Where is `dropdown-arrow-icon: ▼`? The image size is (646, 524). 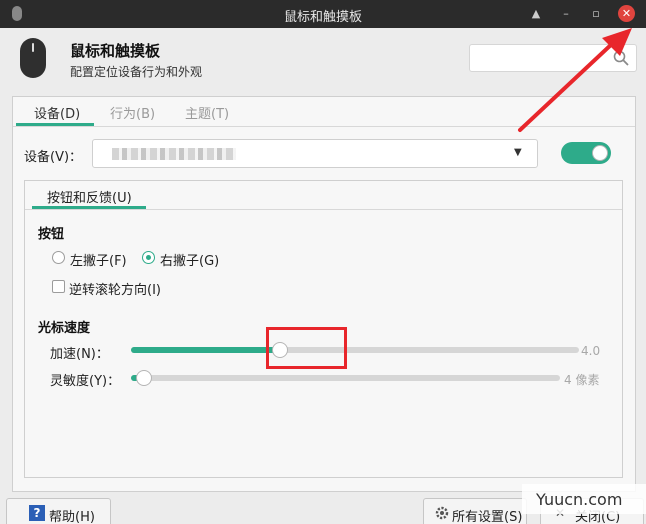 dropdown-arrow-icon: ▼ is located at coordinates (518, 152).